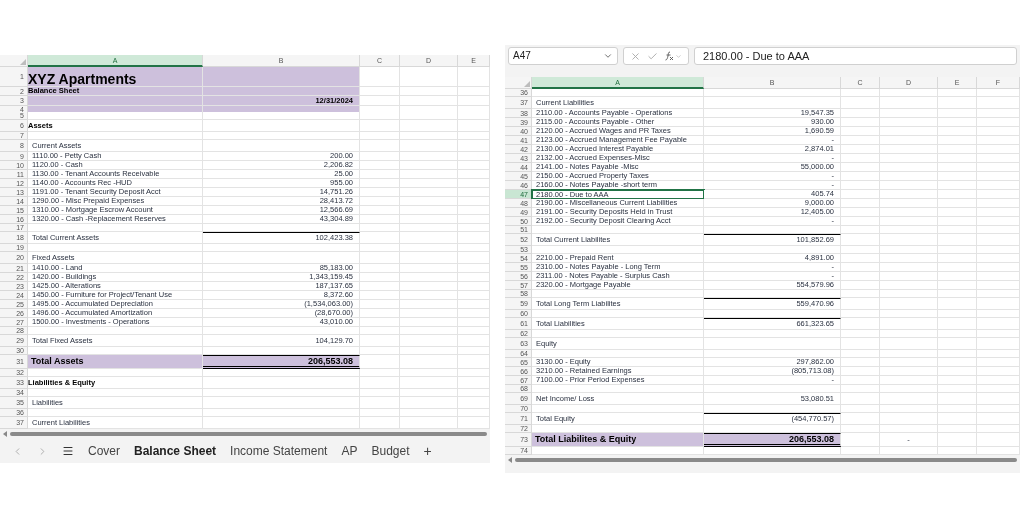 The height and width of the screenshot is (512, 1024). What do you see at coordinates (115, 362) in the screenshot?
I see `table-cell: Total Assets` at bounding box center [115, 362].